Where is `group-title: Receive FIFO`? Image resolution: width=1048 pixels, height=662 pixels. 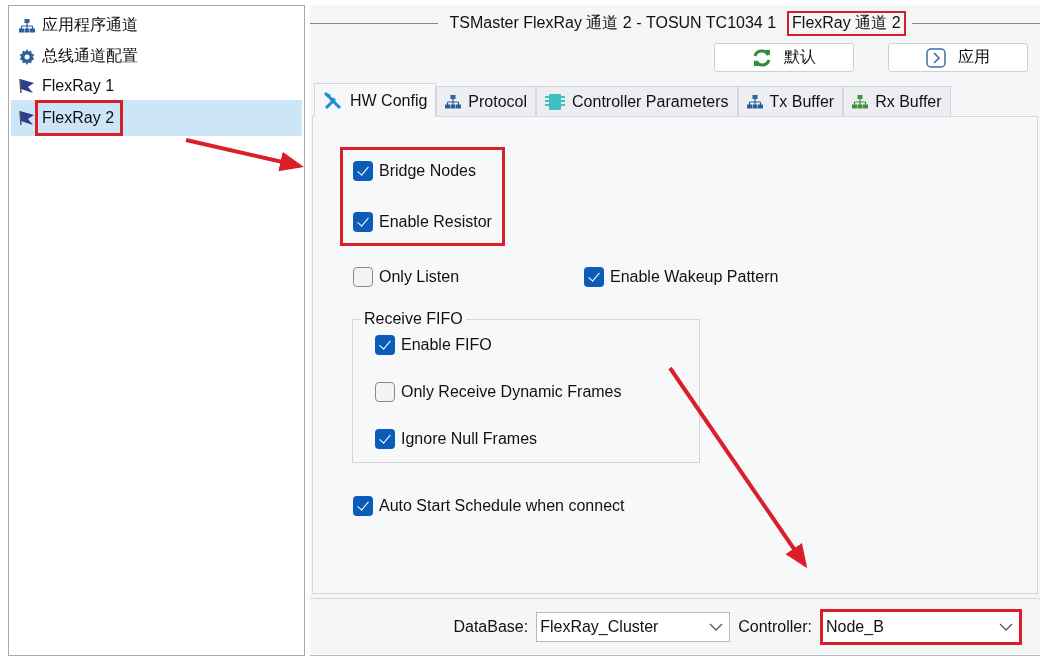
group-title: Receive FIFO is located at coordinates (413, 319).